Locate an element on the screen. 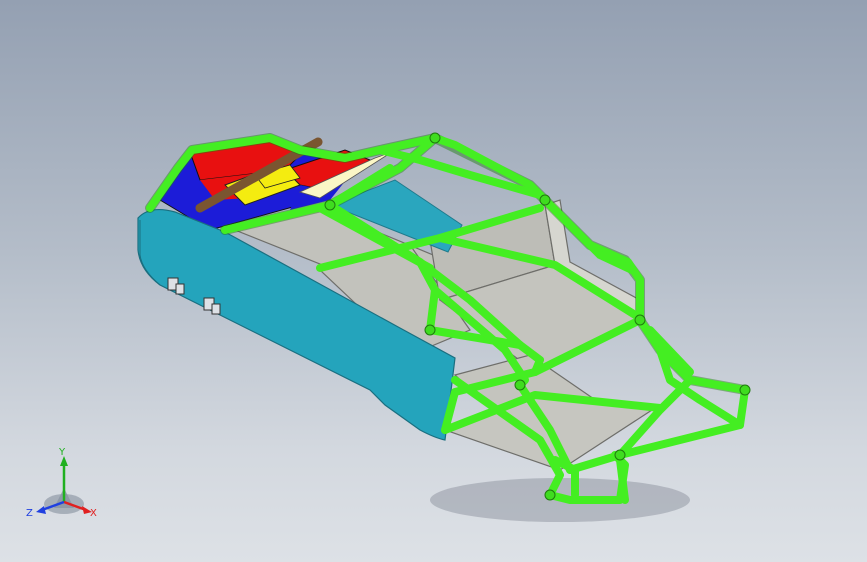 This screenshot has height=562, width=867. z-axis-label: Z is located at coordinates (29, 513).